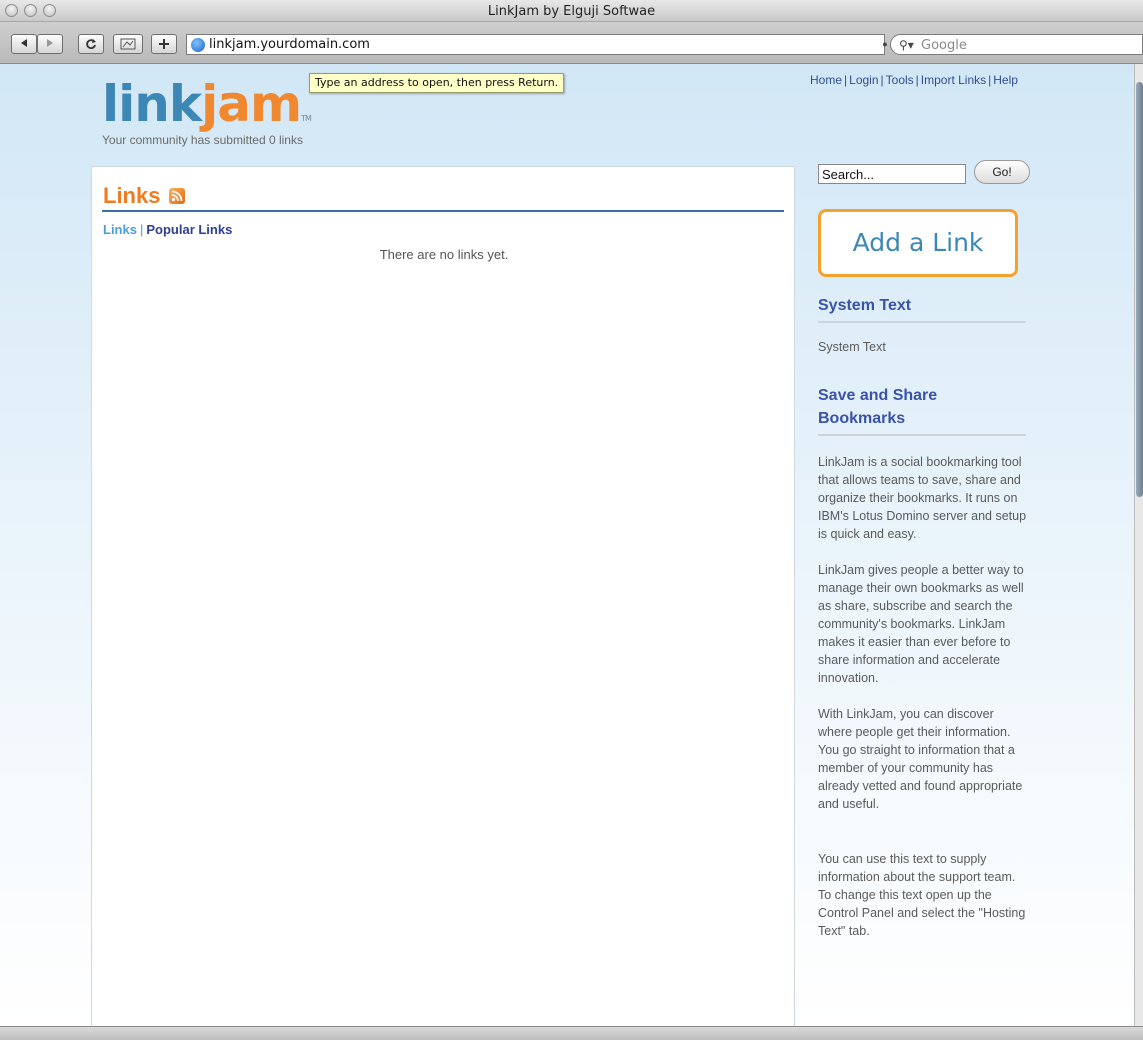 The height and width of the screenshot is (1040, 1143). I want to click on nav-tools: Tools, so click(900, 80).